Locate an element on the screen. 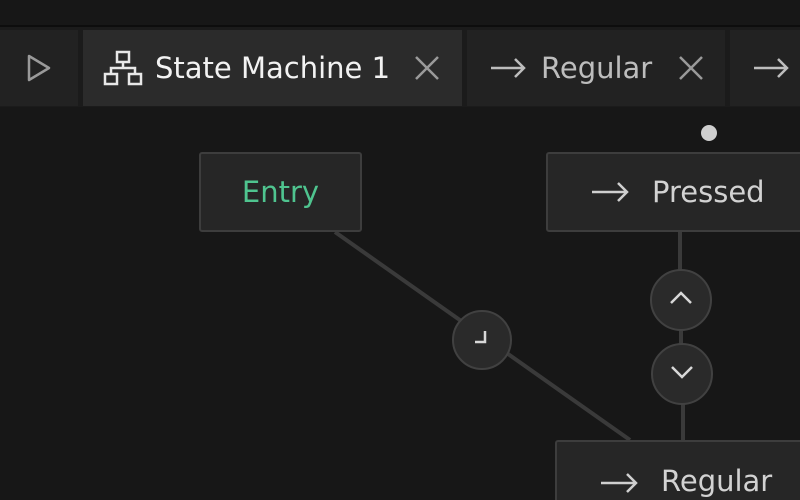 Image resolution: width=800 pixels, height=500 pixels. top-bar is located at coordinates (400, 13).